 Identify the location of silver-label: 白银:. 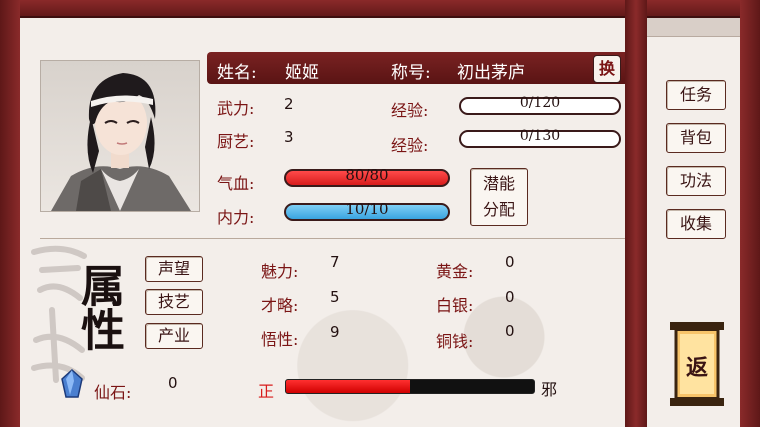
(455, 305).